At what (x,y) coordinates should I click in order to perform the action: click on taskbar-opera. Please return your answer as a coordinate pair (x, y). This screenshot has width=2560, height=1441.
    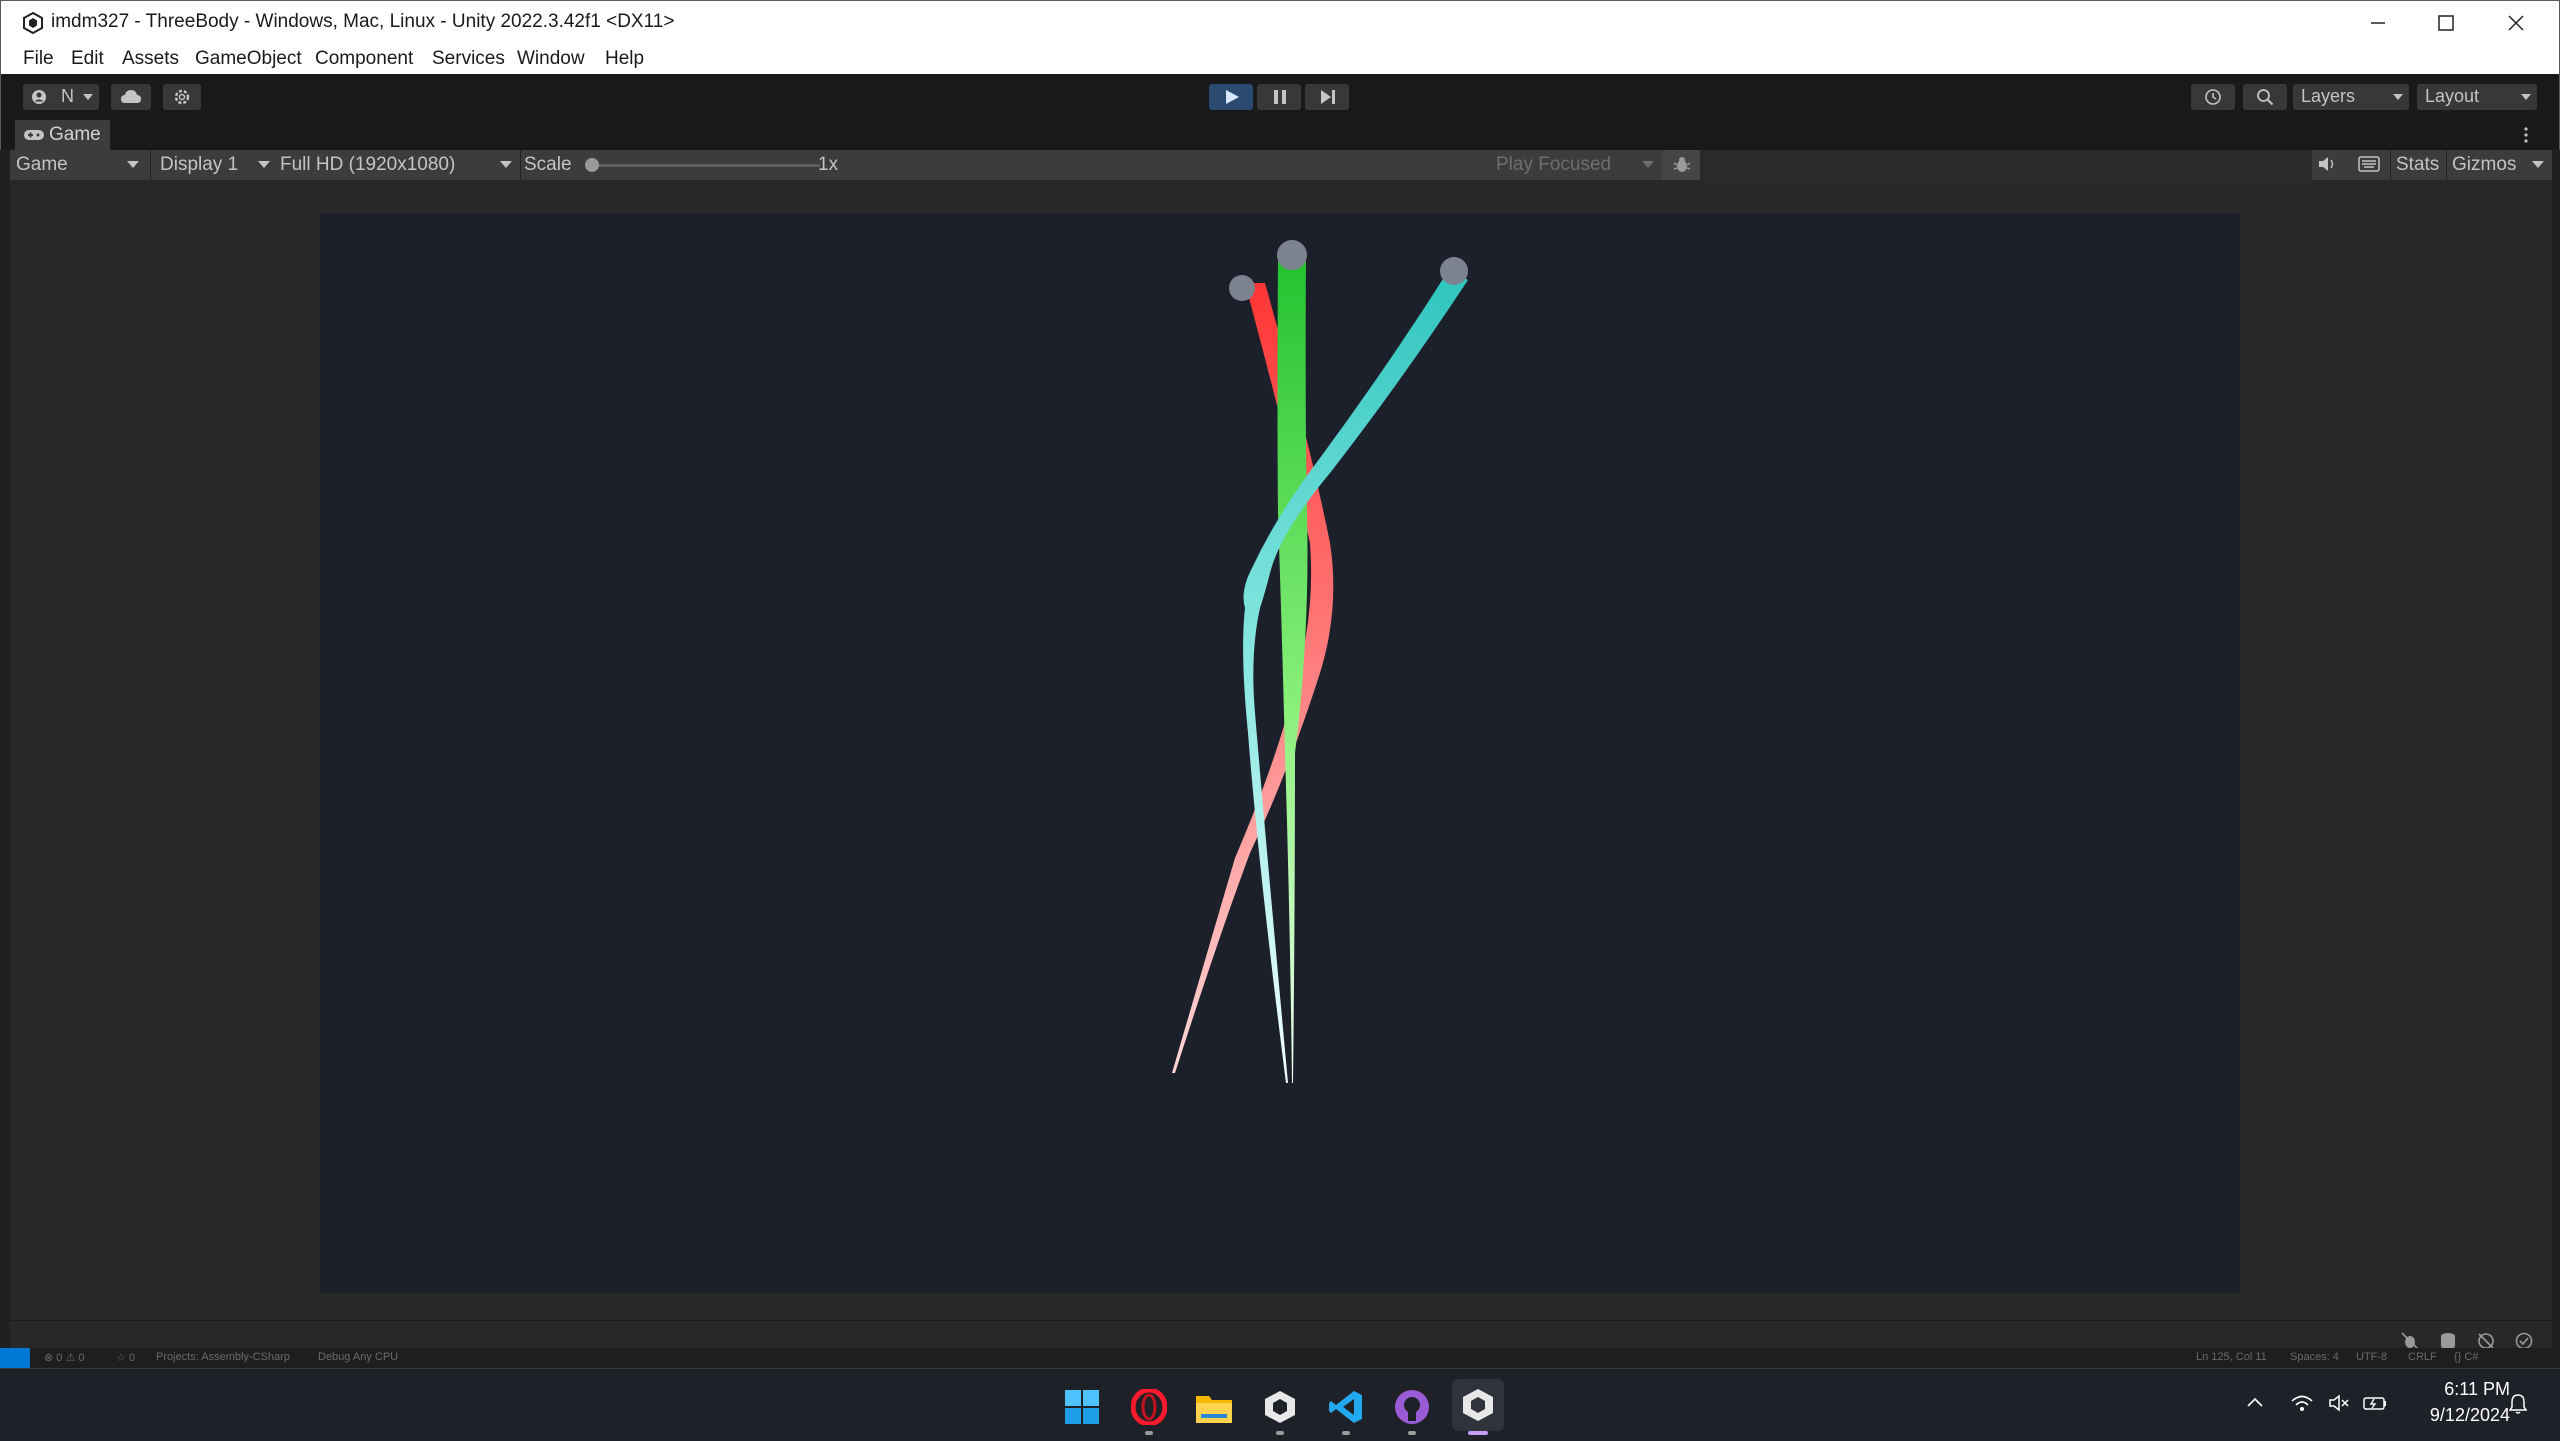
    Looking at the image, I should click on (1149, 1407).